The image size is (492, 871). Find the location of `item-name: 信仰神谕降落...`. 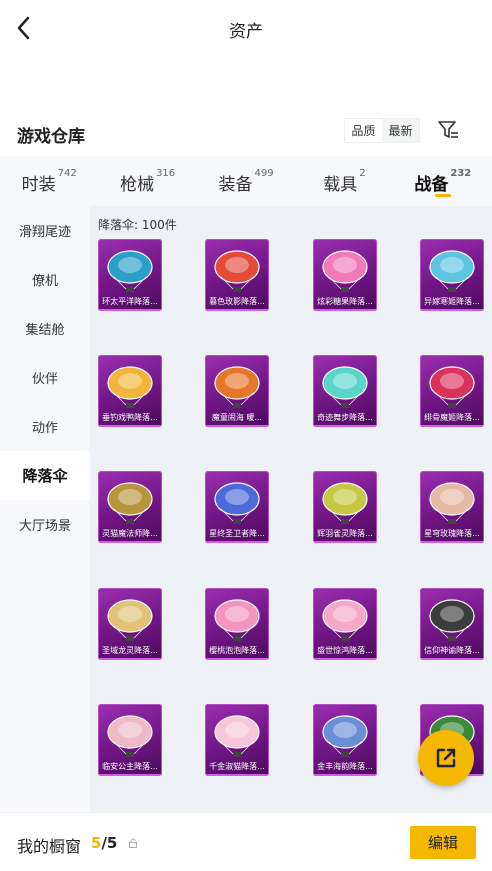

item-name: 信仰神谕降落... is located at coordinates (452, 650).